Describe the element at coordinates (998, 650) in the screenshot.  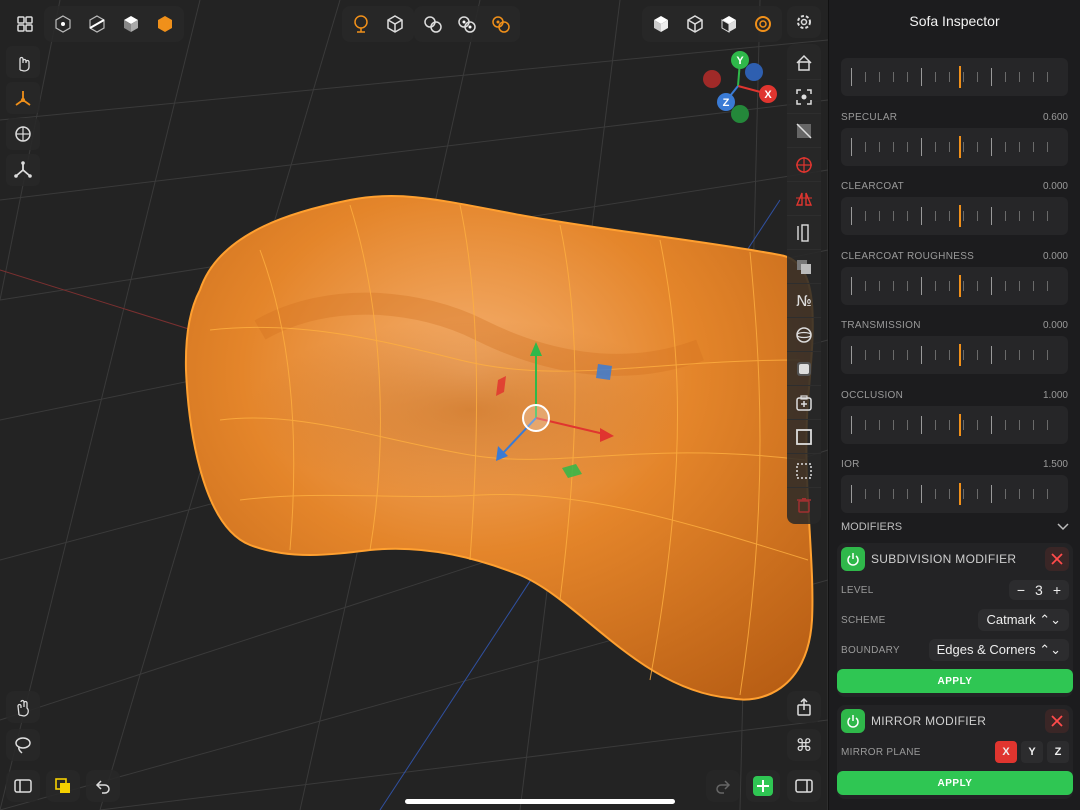
I see `boundary-select: Edges & Corners ⌃⌄` at that location.